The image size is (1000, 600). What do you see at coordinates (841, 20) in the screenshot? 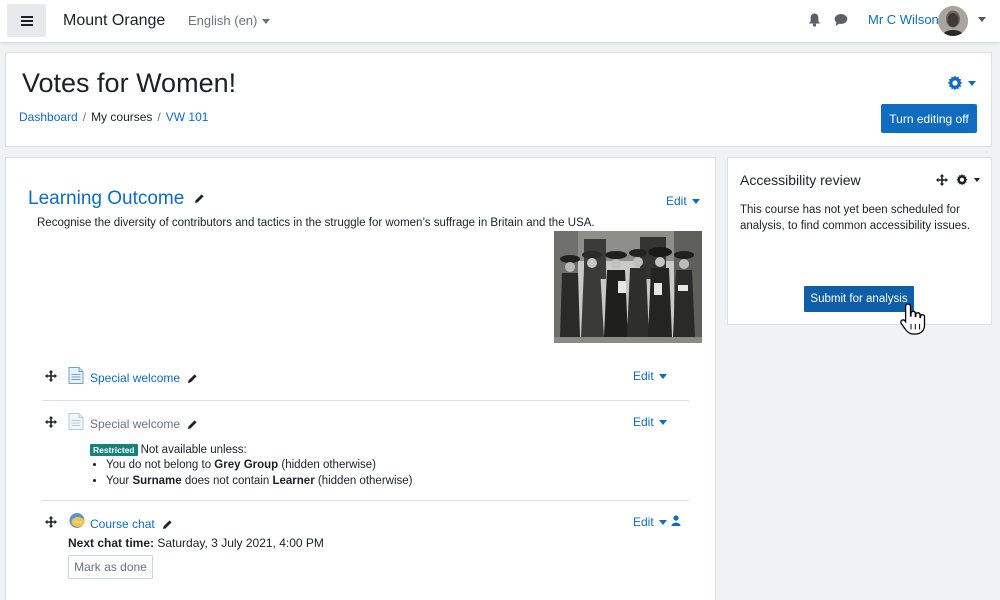
I see `message-icon` at bounding box center [841, 20].